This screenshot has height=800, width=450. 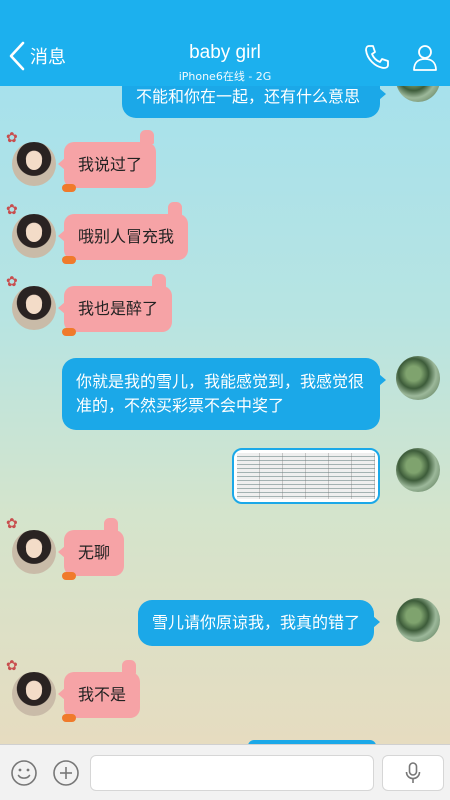 I want to click on message-text: 我不是, so click(x=102, y=694).